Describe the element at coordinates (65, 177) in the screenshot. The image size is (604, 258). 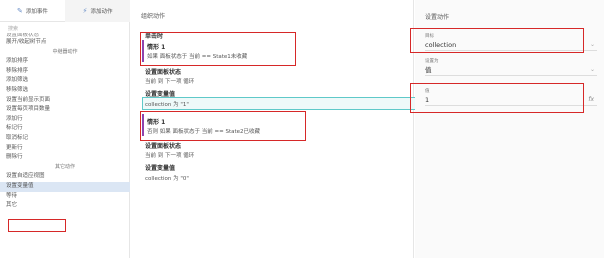
I see `action-list-item: 设置自适应视图` at that location.